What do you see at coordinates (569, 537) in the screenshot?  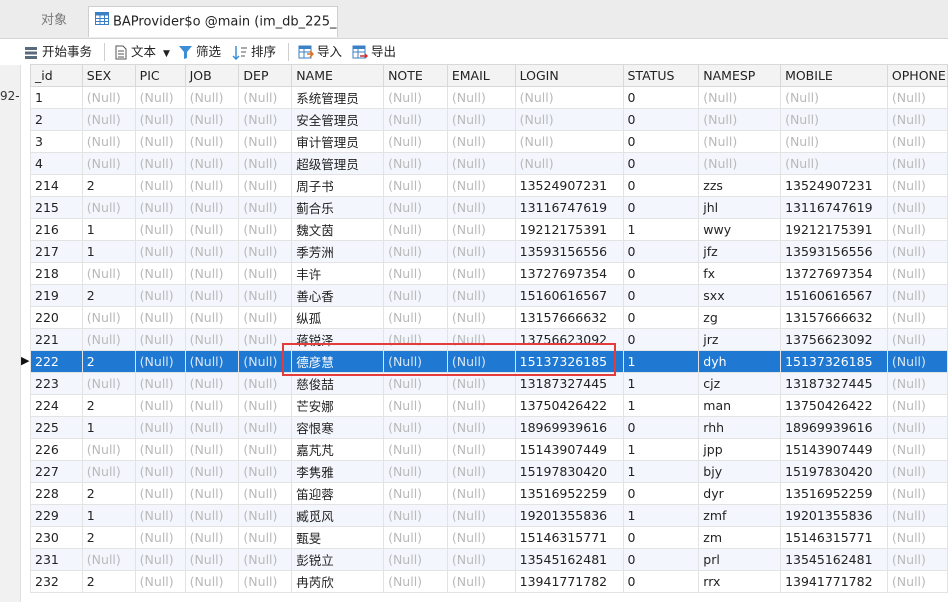 I see `cell-login: 15146315771` at bounding box center [569, 537].